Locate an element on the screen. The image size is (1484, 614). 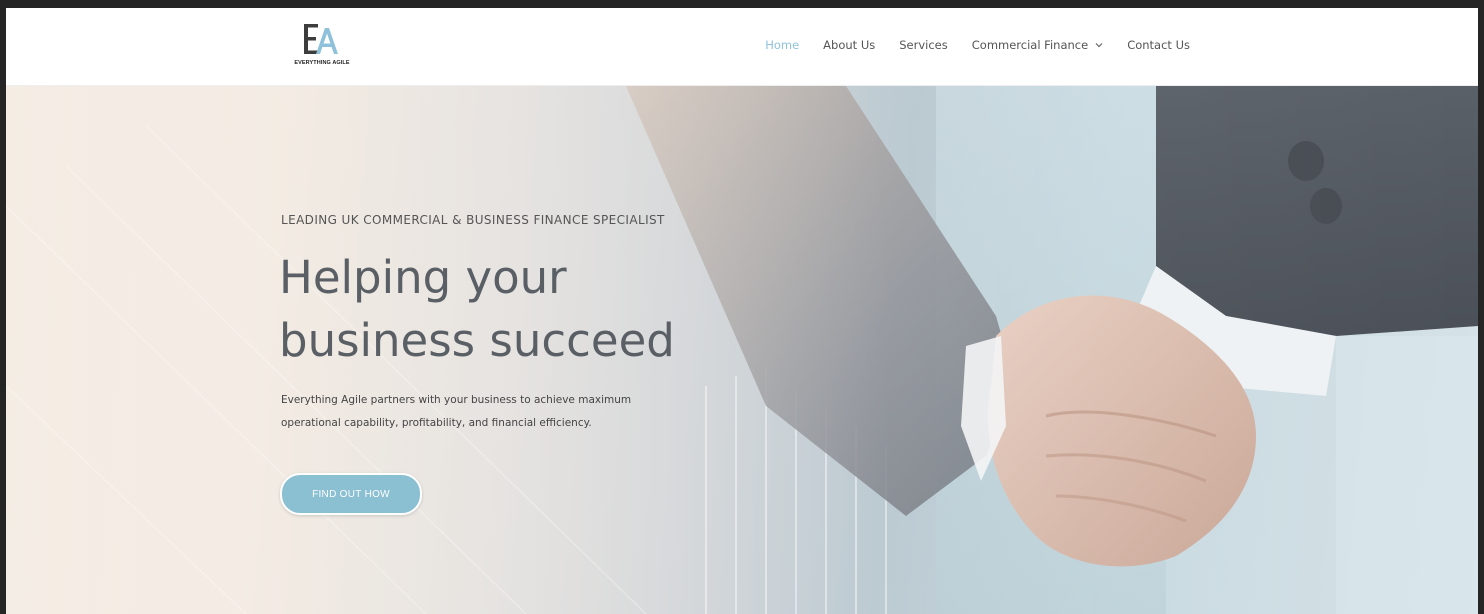
logo-icon is located at coordinates (321, 39).